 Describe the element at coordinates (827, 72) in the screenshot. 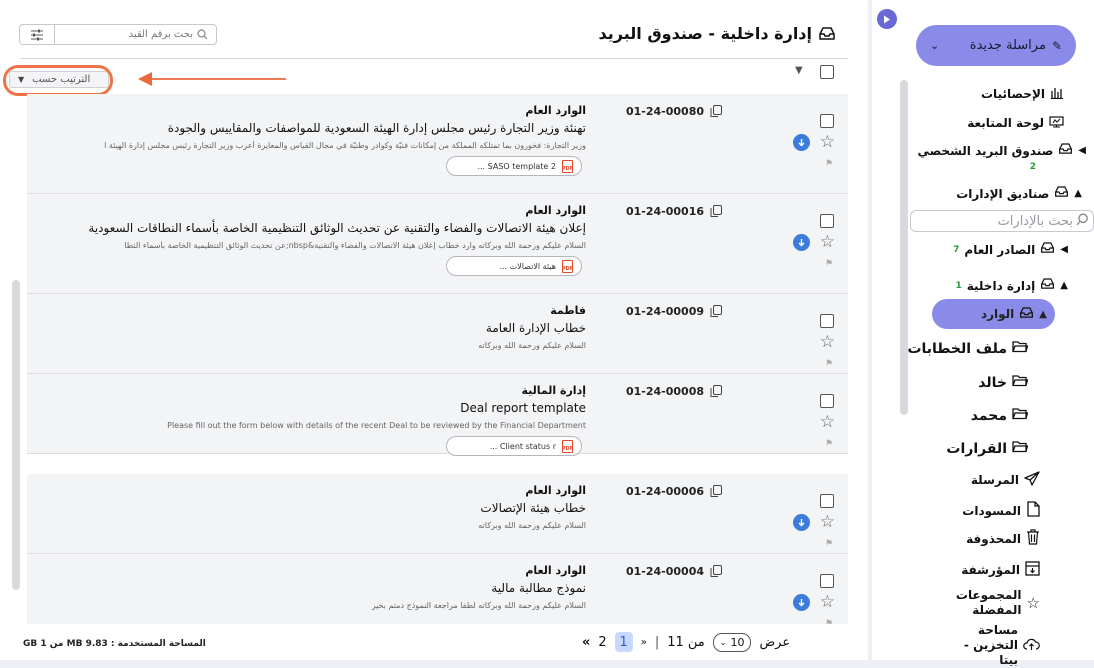

I see `select-all-checkbox` at that location.